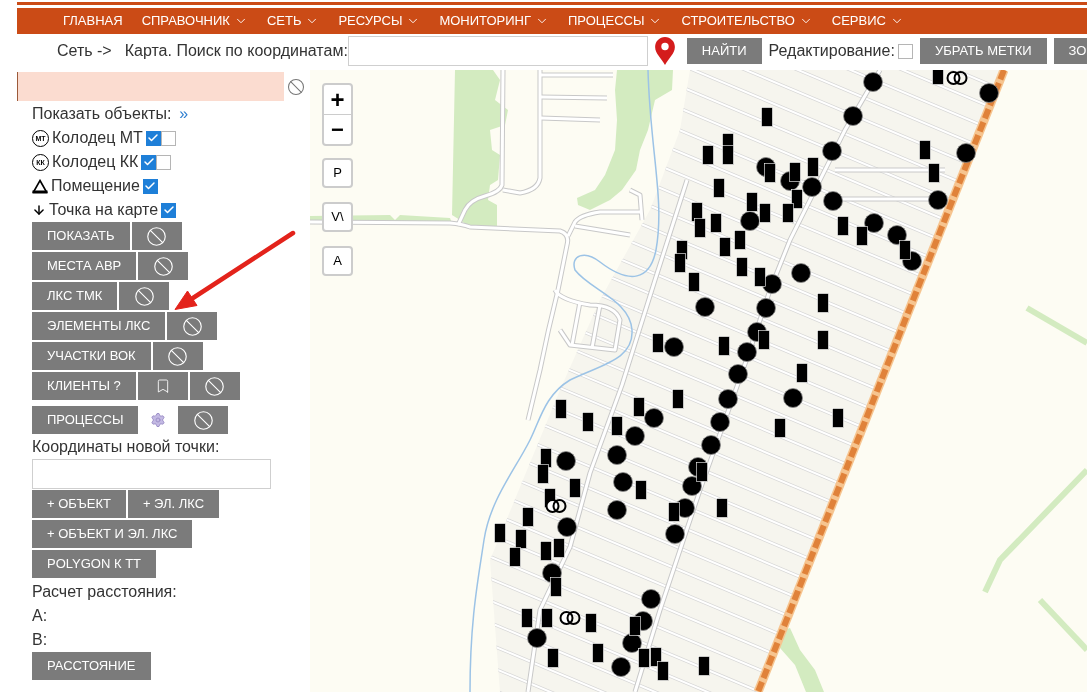  Describe the element at coordinates (81, 236) in the screenshot. I see `layer-button: ПОКАЗАТЬ` at that location.